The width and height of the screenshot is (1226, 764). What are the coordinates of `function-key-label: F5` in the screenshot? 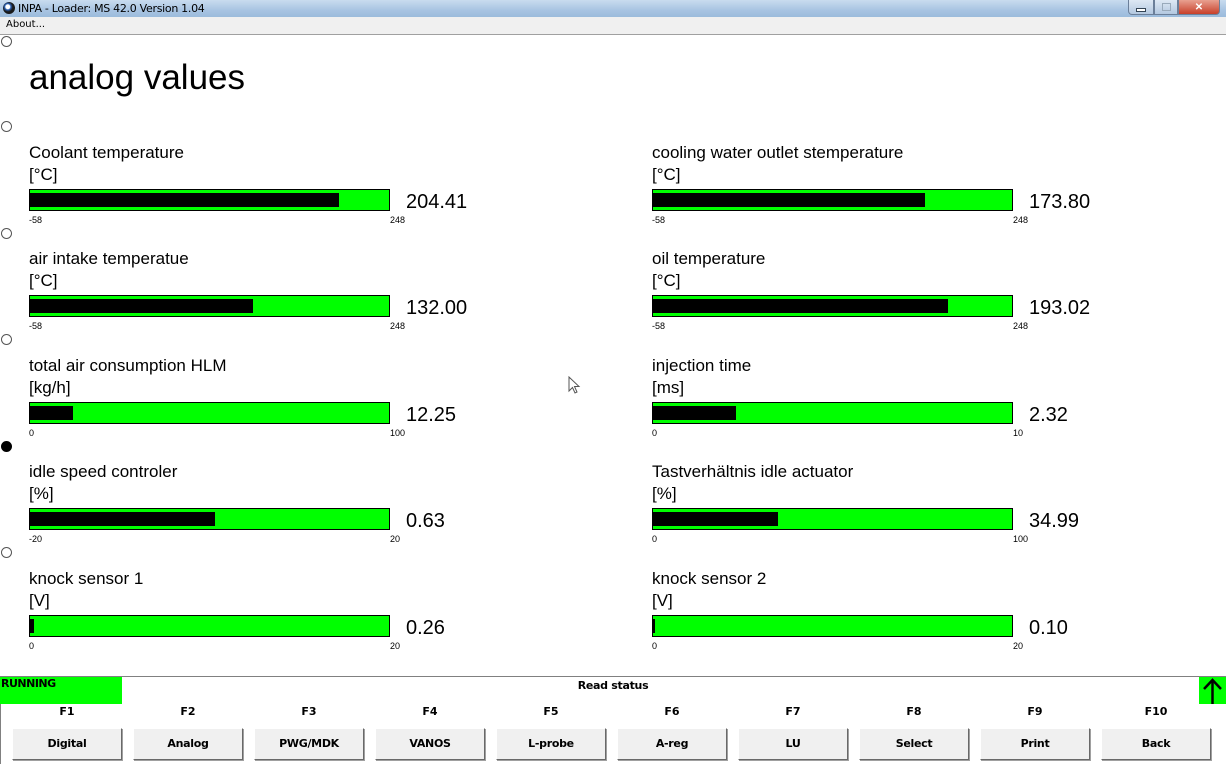 It's located at (551, 711).